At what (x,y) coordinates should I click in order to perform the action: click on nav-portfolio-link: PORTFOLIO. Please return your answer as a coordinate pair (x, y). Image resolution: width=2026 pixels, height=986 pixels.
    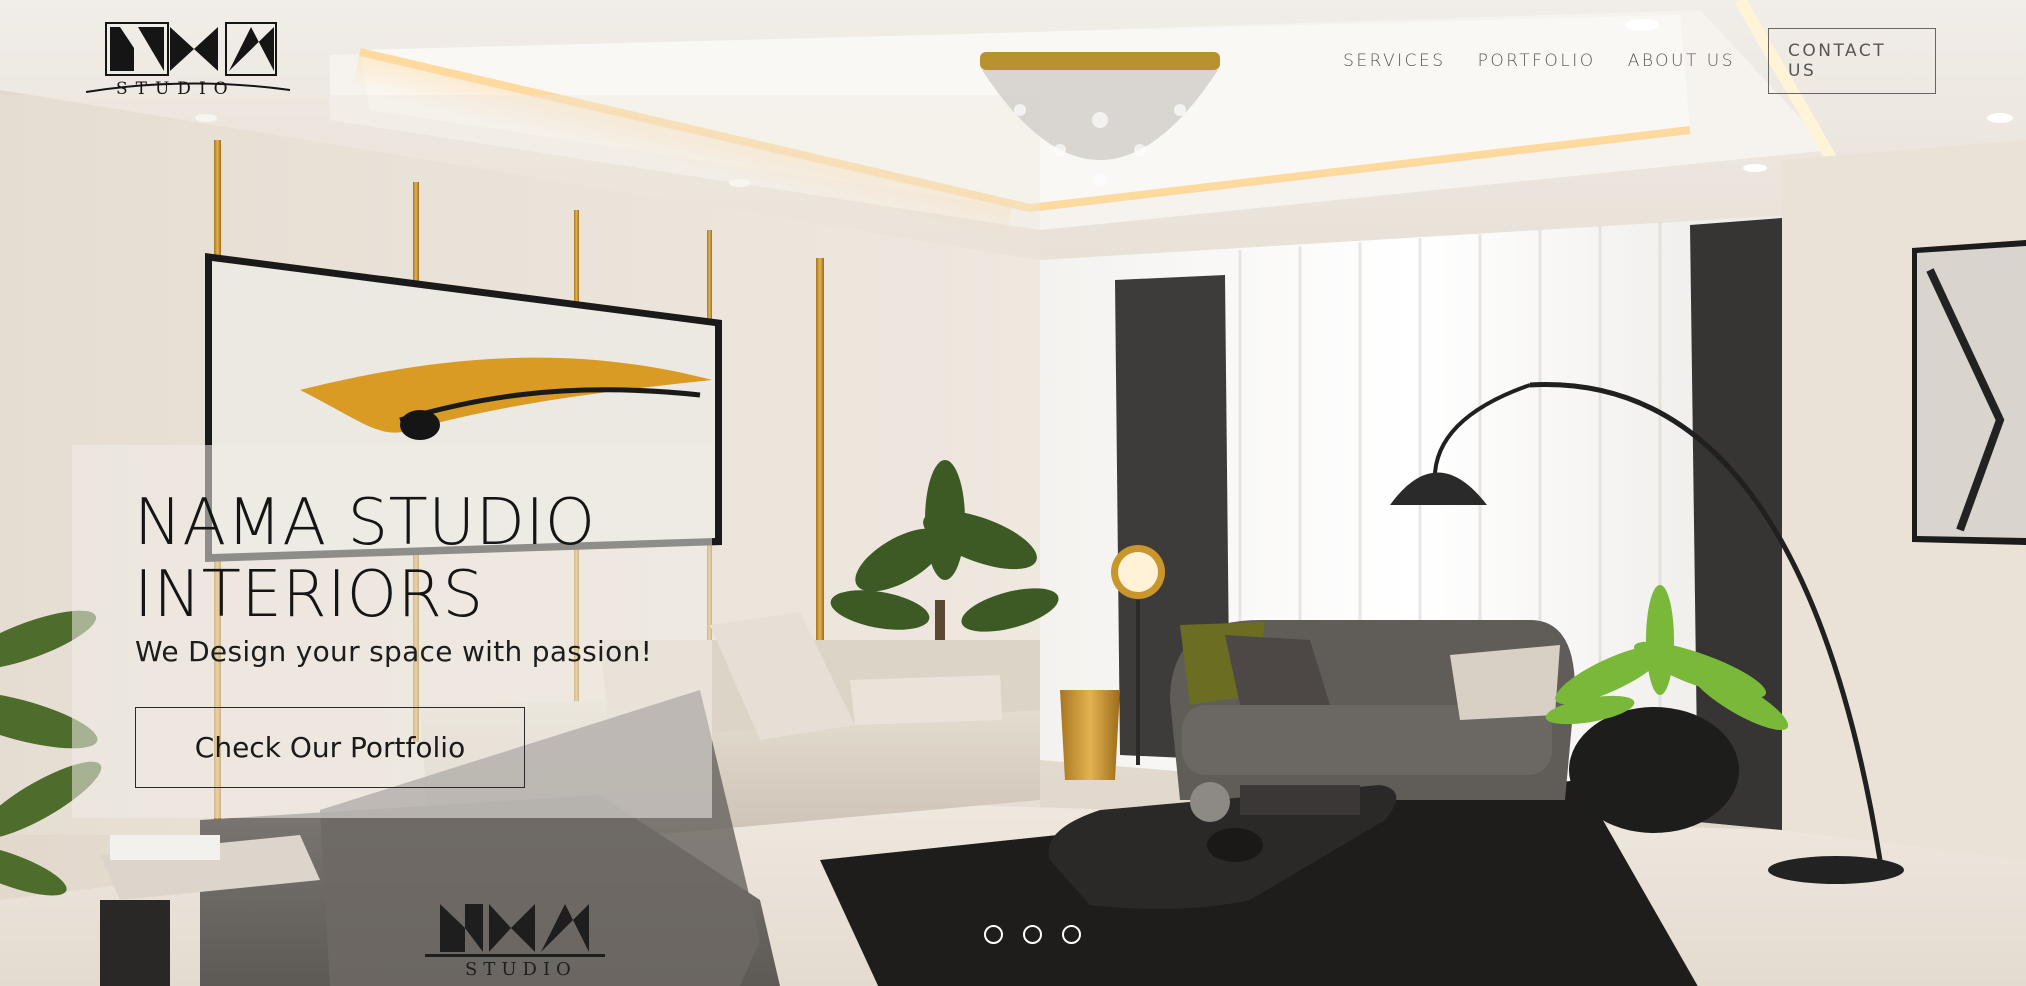
    Looking at the image, I should click on (1537, 61).